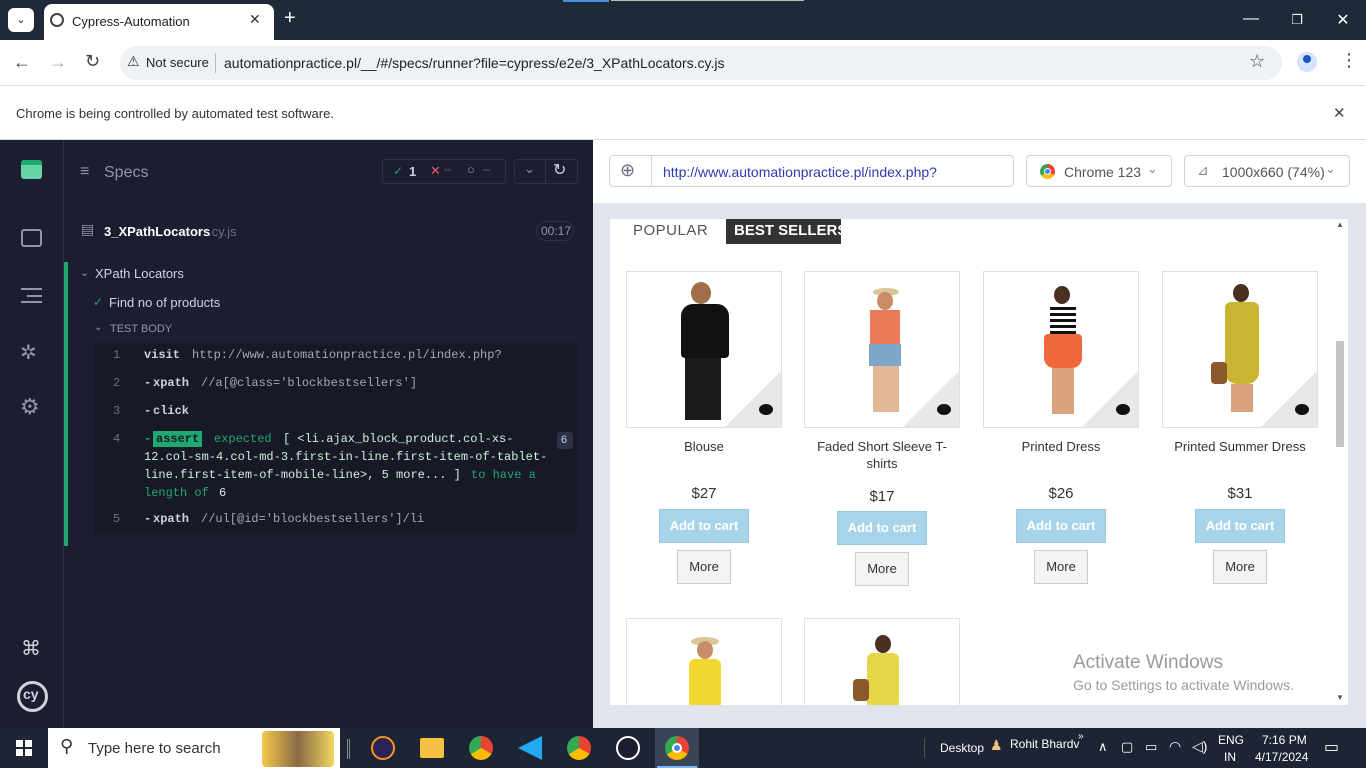 Image resolution: width=1366 pixels, height=768 pixels. I want to click on tab-bestsellers: BEST SELLERS, so click(790, 230).